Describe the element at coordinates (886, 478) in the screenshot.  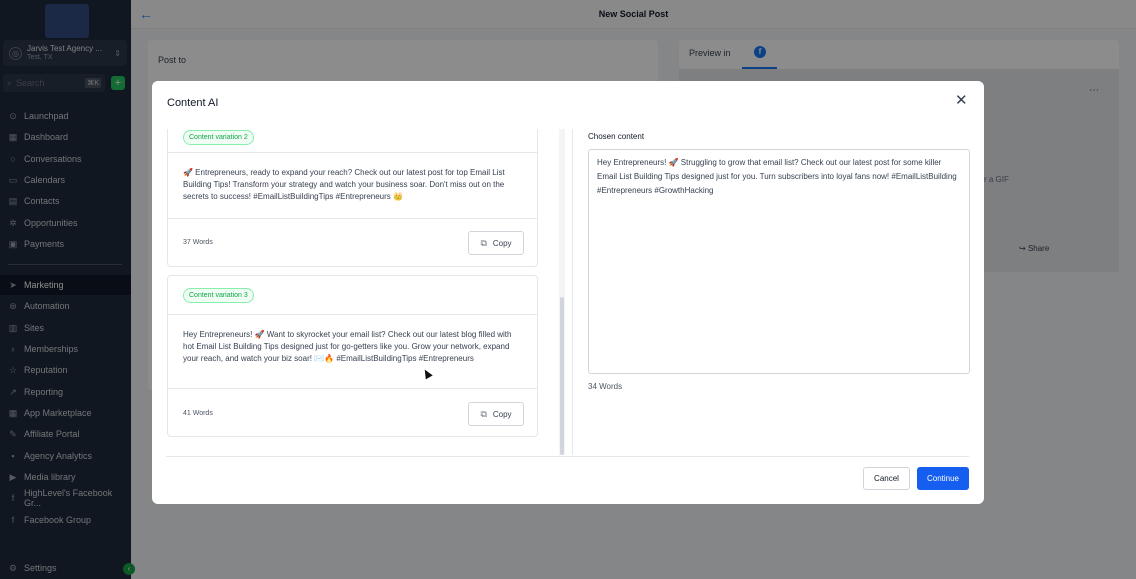
I see `cancel-button: Cancel` at that location.